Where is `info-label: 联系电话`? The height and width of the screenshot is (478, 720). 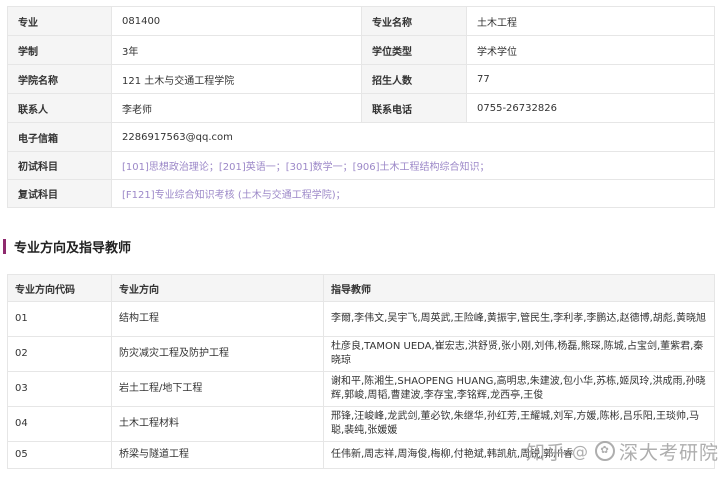
info-label: 联系电话 is located at coordinates (414, 108).